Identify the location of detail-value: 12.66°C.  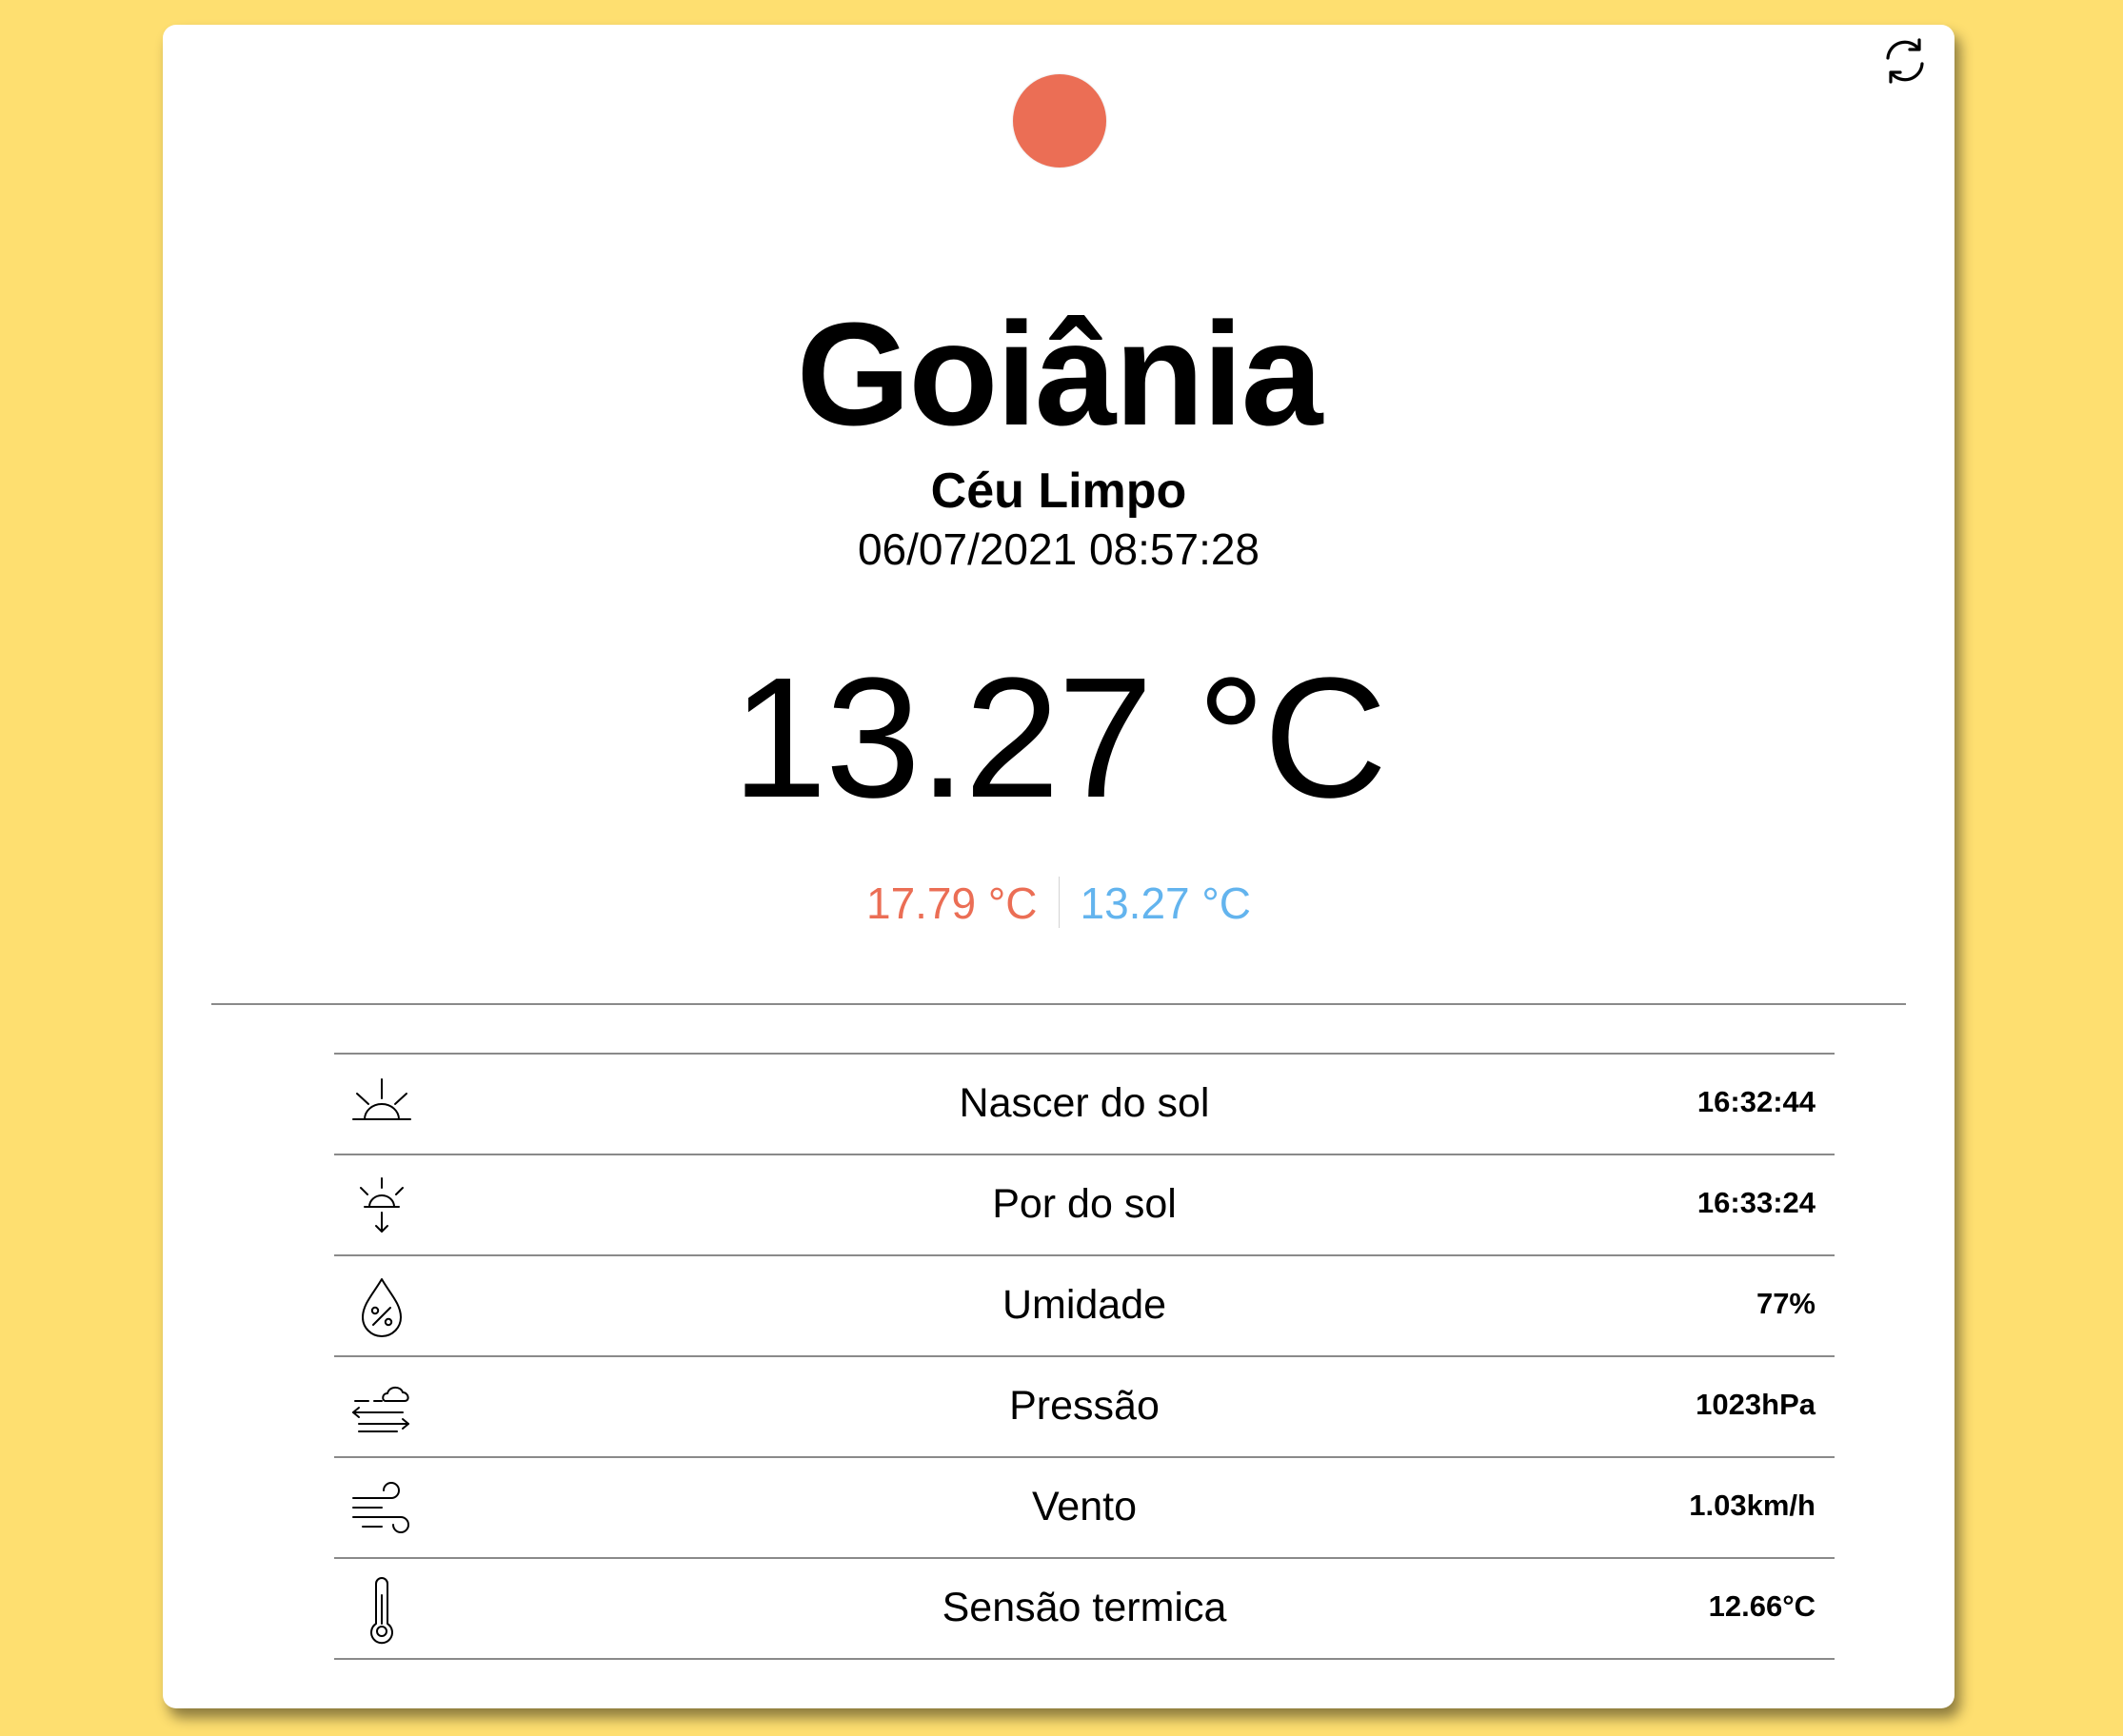
(1761, 1606).